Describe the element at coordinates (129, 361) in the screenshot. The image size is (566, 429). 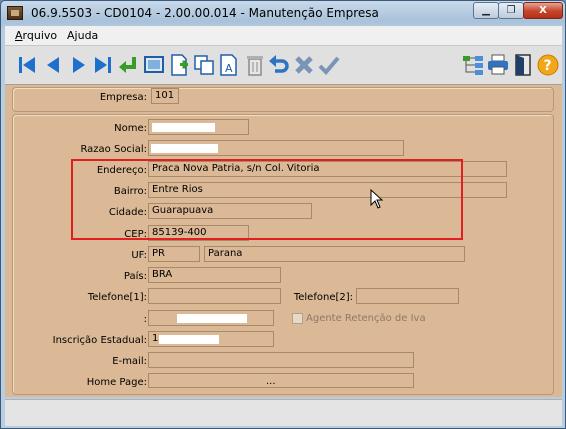
I see `email-label: E-mail:` at that location.